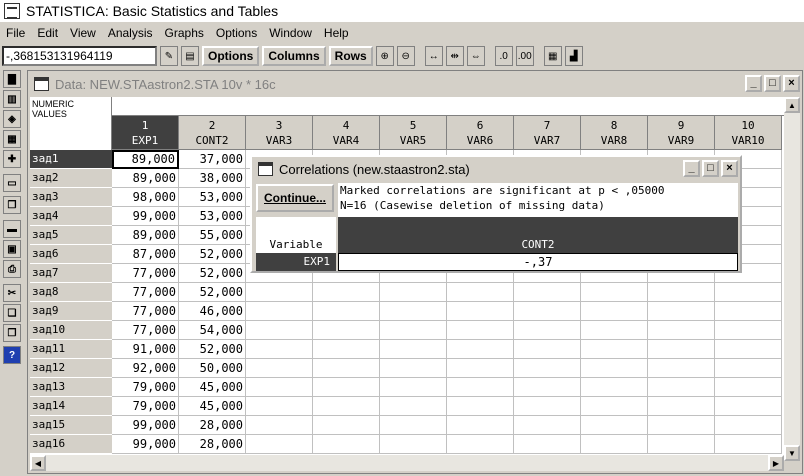 The image size is (804, 476). What do you see at coordinates (748, 133) in the screenshot?
I see `column-header: 10 VAR10` at bounding box center [748, 133].